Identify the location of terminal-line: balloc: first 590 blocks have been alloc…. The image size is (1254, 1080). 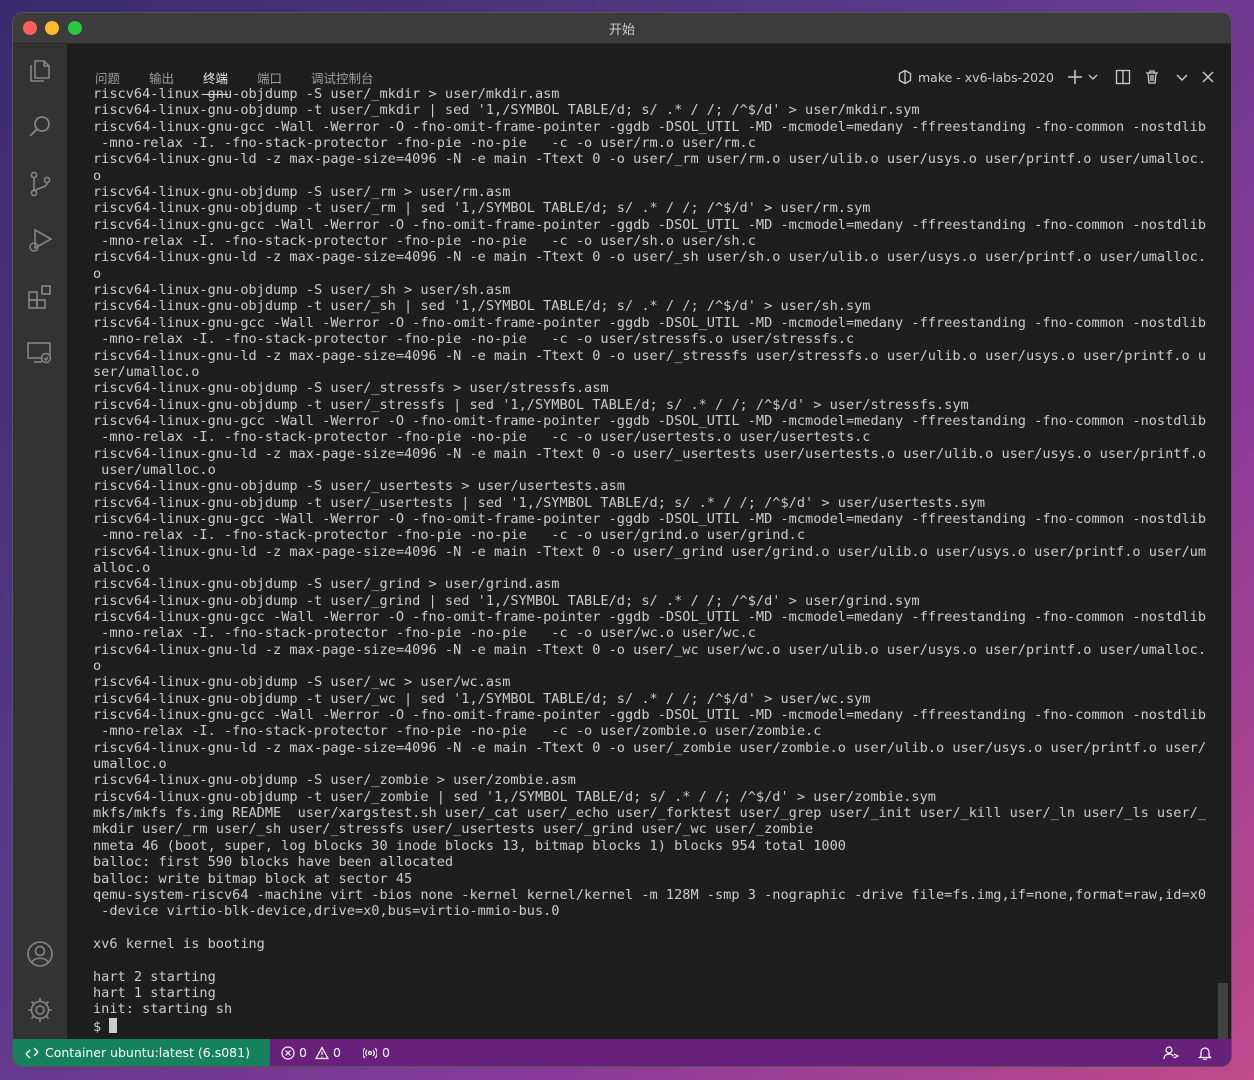
(273, 862).